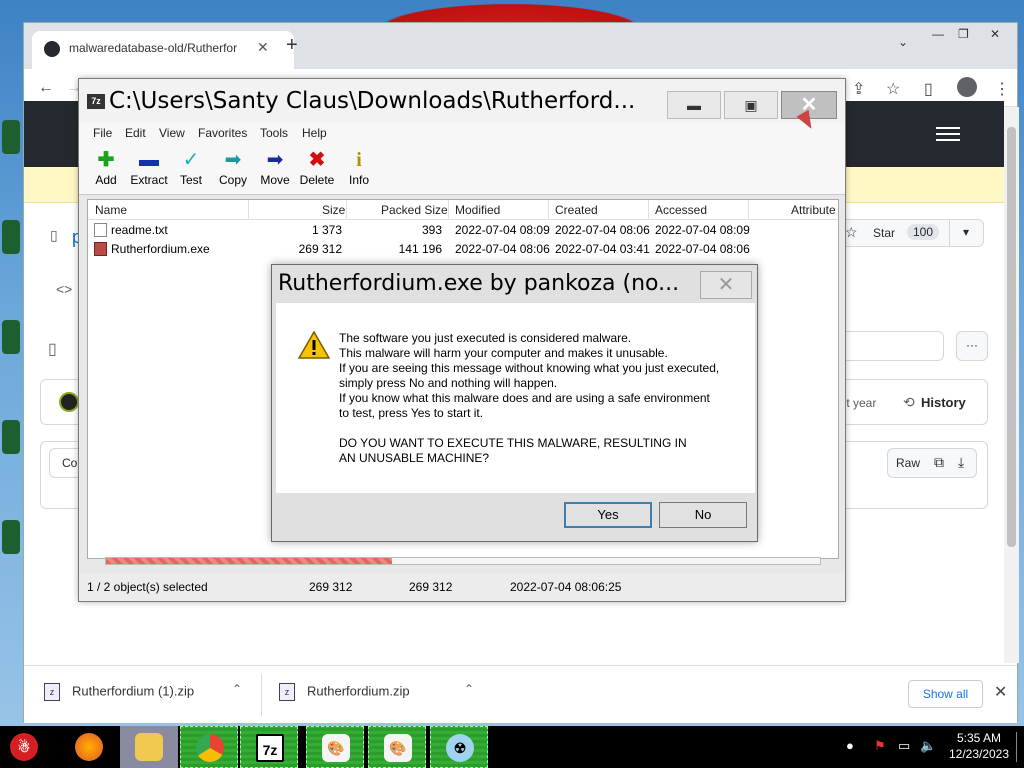 The height and width of the screenshot is (768, 1024). Describe the element at coordinates (813, 210) in the screenshot. I see `col-attribute: Attribute` at that location.